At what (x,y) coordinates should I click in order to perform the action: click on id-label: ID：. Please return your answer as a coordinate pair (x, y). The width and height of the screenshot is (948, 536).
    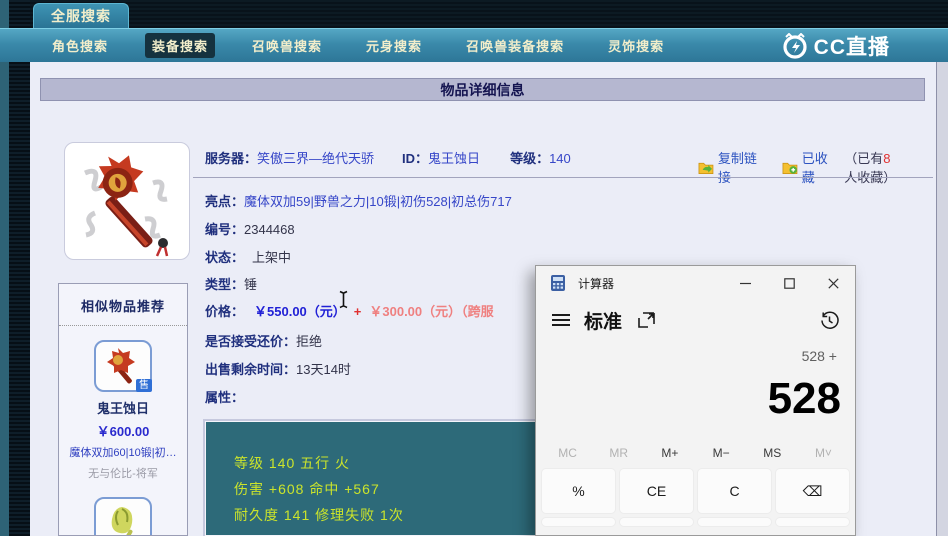
    Looking at the image, I should click on (415, 158).